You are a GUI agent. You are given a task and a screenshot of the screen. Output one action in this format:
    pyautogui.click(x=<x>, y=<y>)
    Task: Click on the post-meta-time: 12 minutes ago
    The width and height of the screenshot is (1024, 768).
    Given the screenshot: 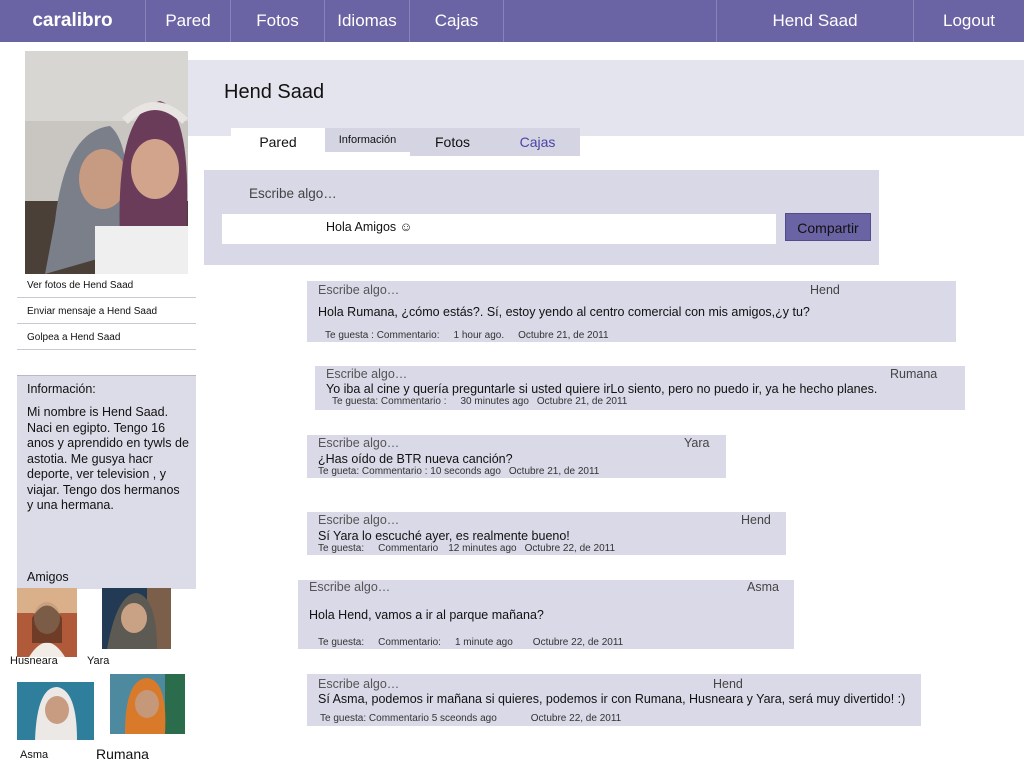 What is the action you would take?
    pyautogui.click(x=482, y=548)
    